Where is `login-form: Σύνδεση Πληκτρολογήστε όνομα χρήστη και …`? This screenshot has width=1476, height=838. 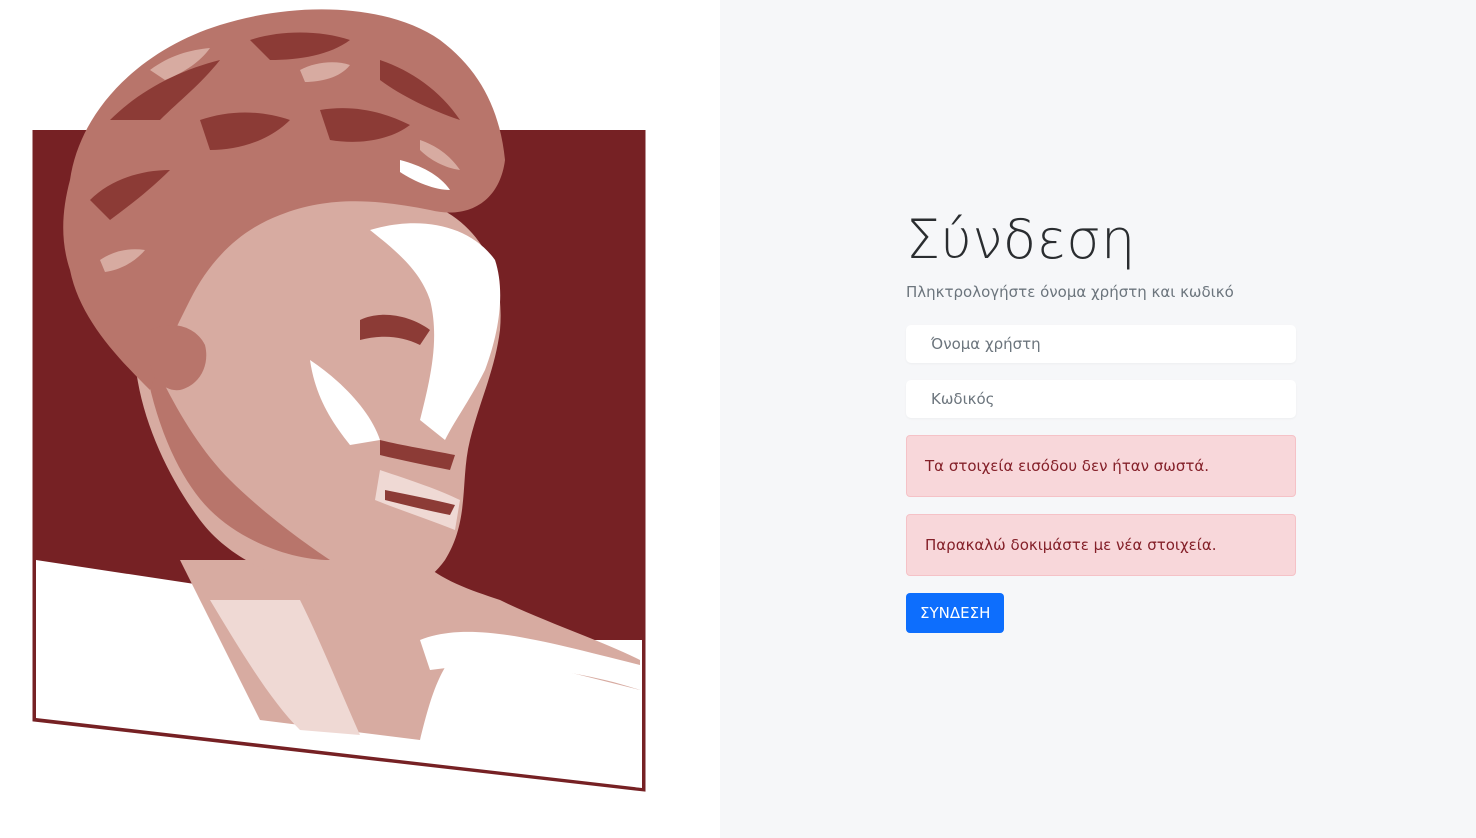 login-form: Σύνδεση Πληκτρολογήστε όνομα χρήστη και … is located at coordinates (1101, 419).